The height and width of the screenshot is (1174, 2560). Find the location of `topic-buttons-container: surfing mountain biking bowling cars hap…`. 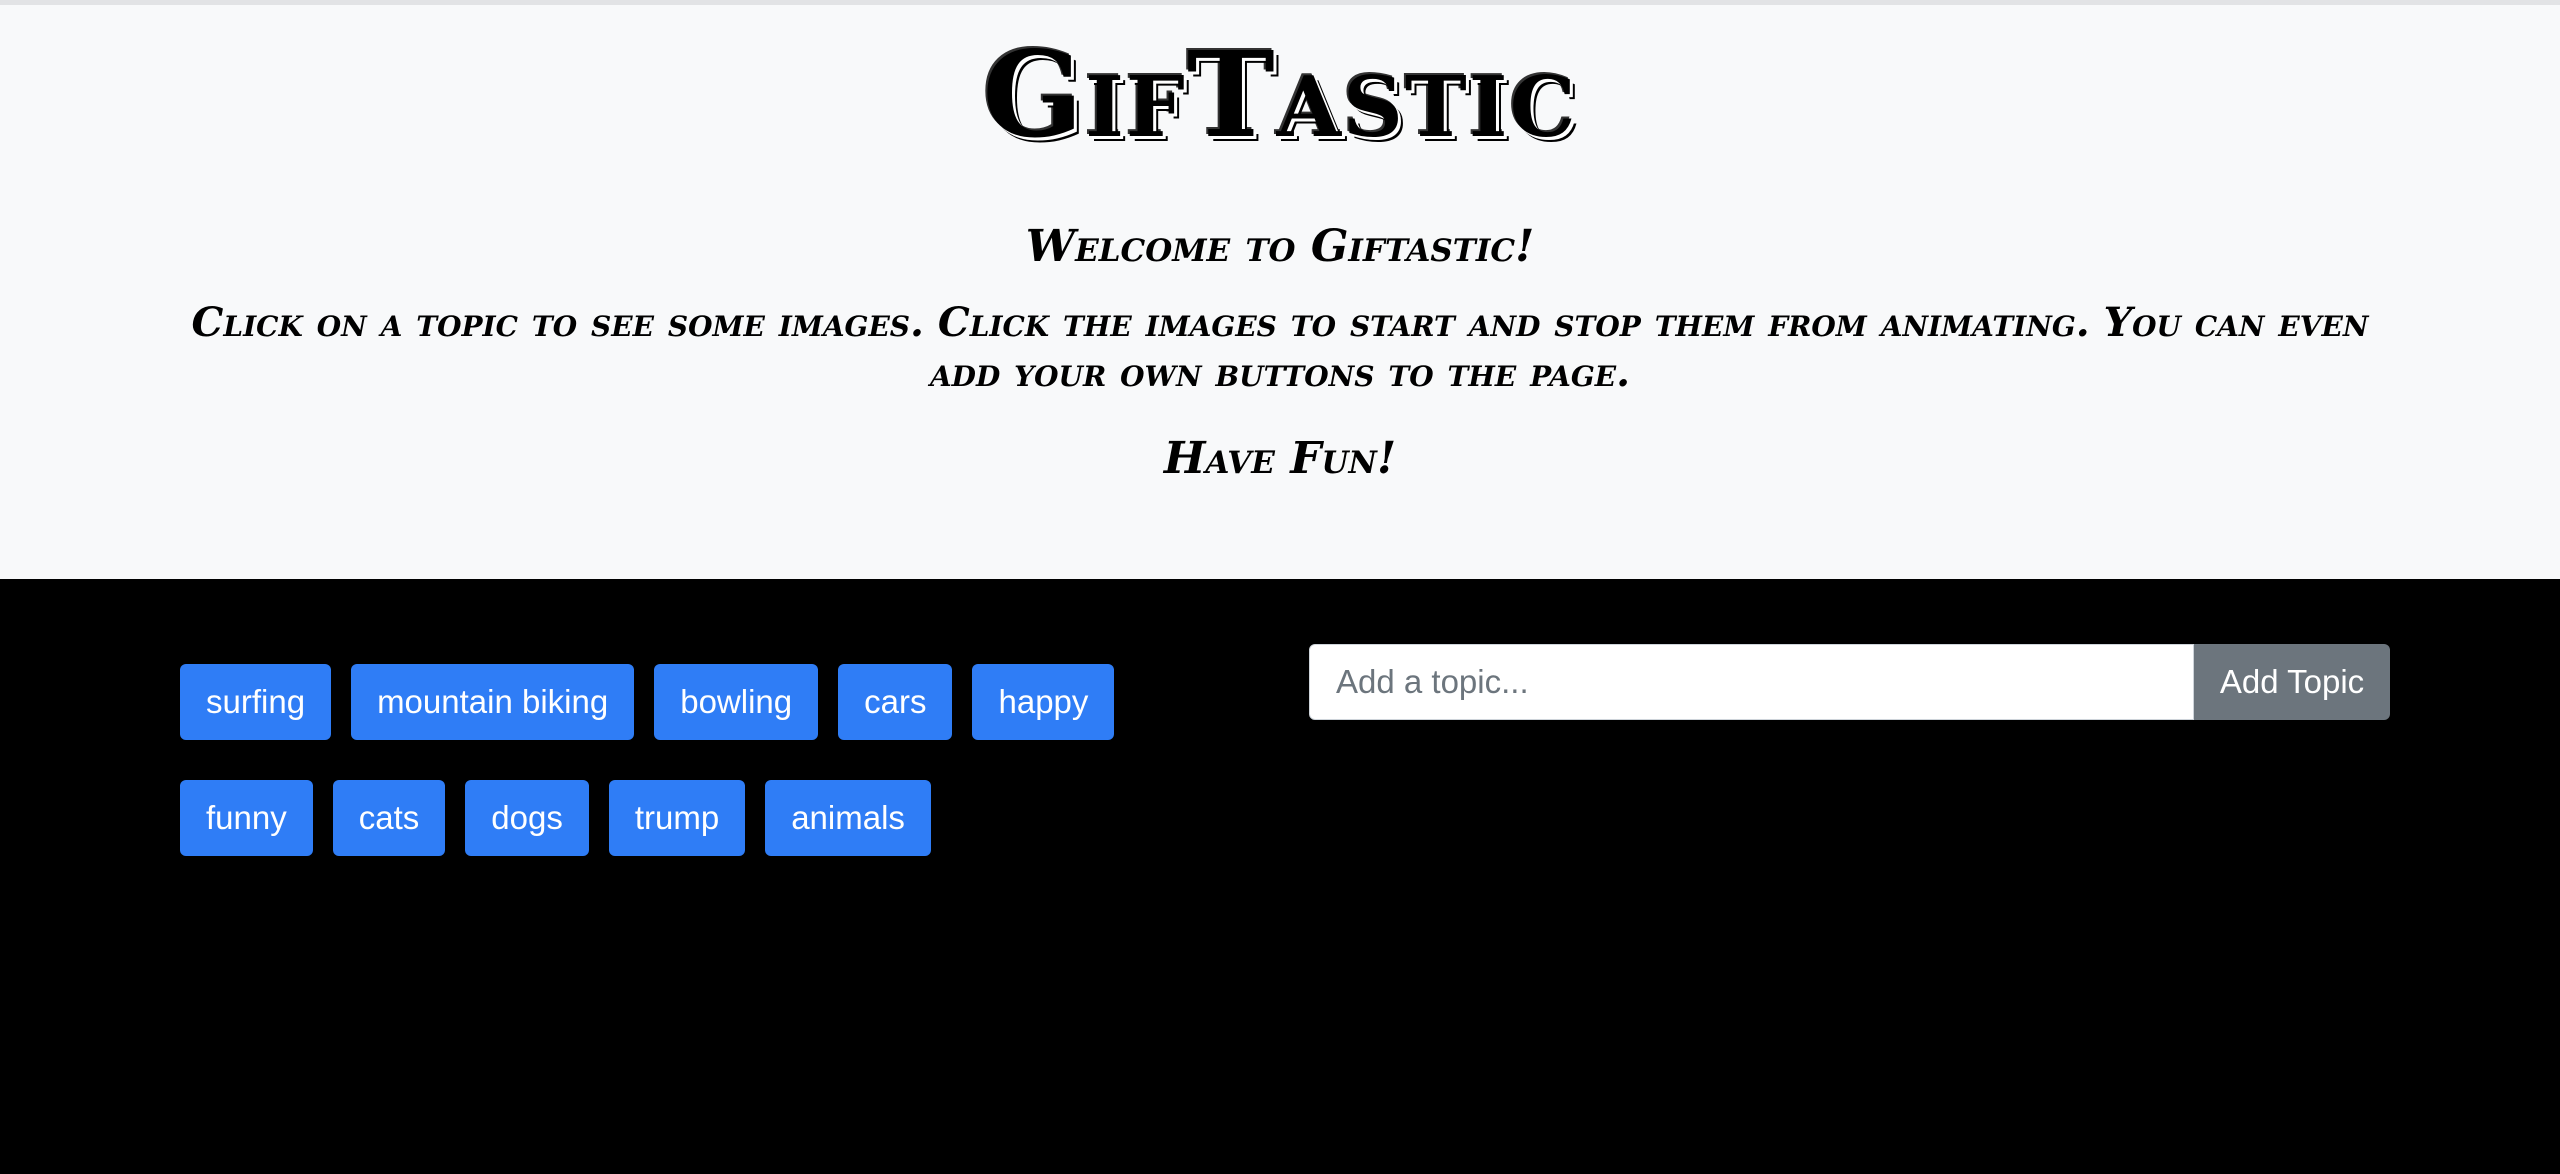

topic-buttons-container: surfing mountain biking bowling cars hap… is located at coordinates (680, 780).